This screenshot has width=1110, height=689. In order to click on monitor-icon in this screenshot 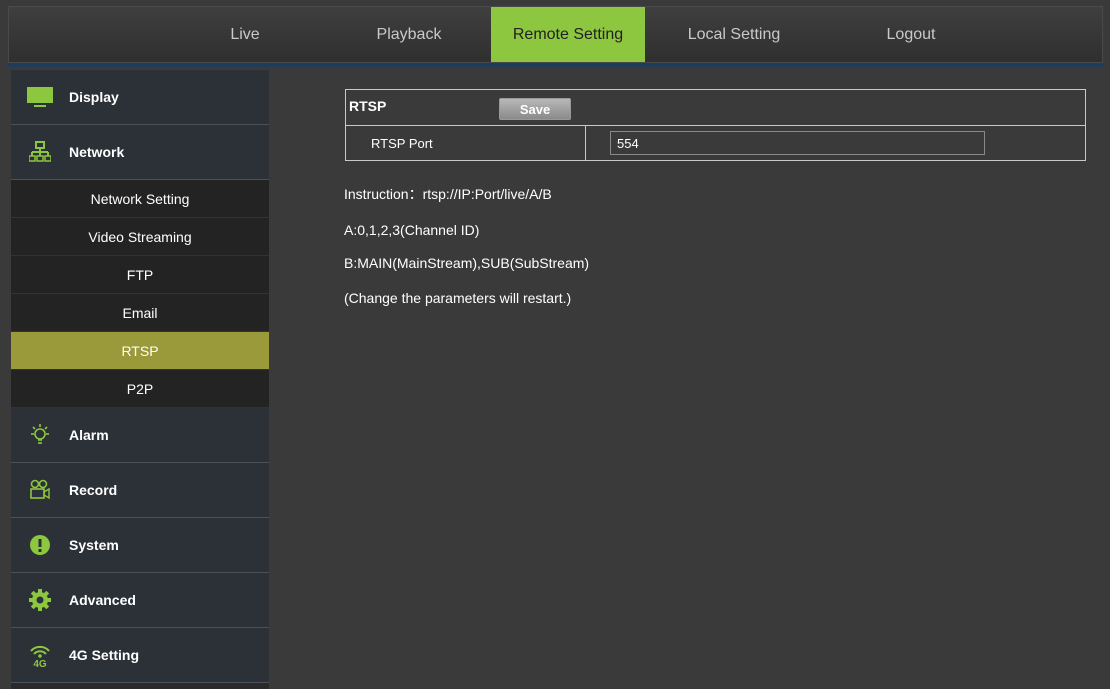, I will do `click(40, 97)`.